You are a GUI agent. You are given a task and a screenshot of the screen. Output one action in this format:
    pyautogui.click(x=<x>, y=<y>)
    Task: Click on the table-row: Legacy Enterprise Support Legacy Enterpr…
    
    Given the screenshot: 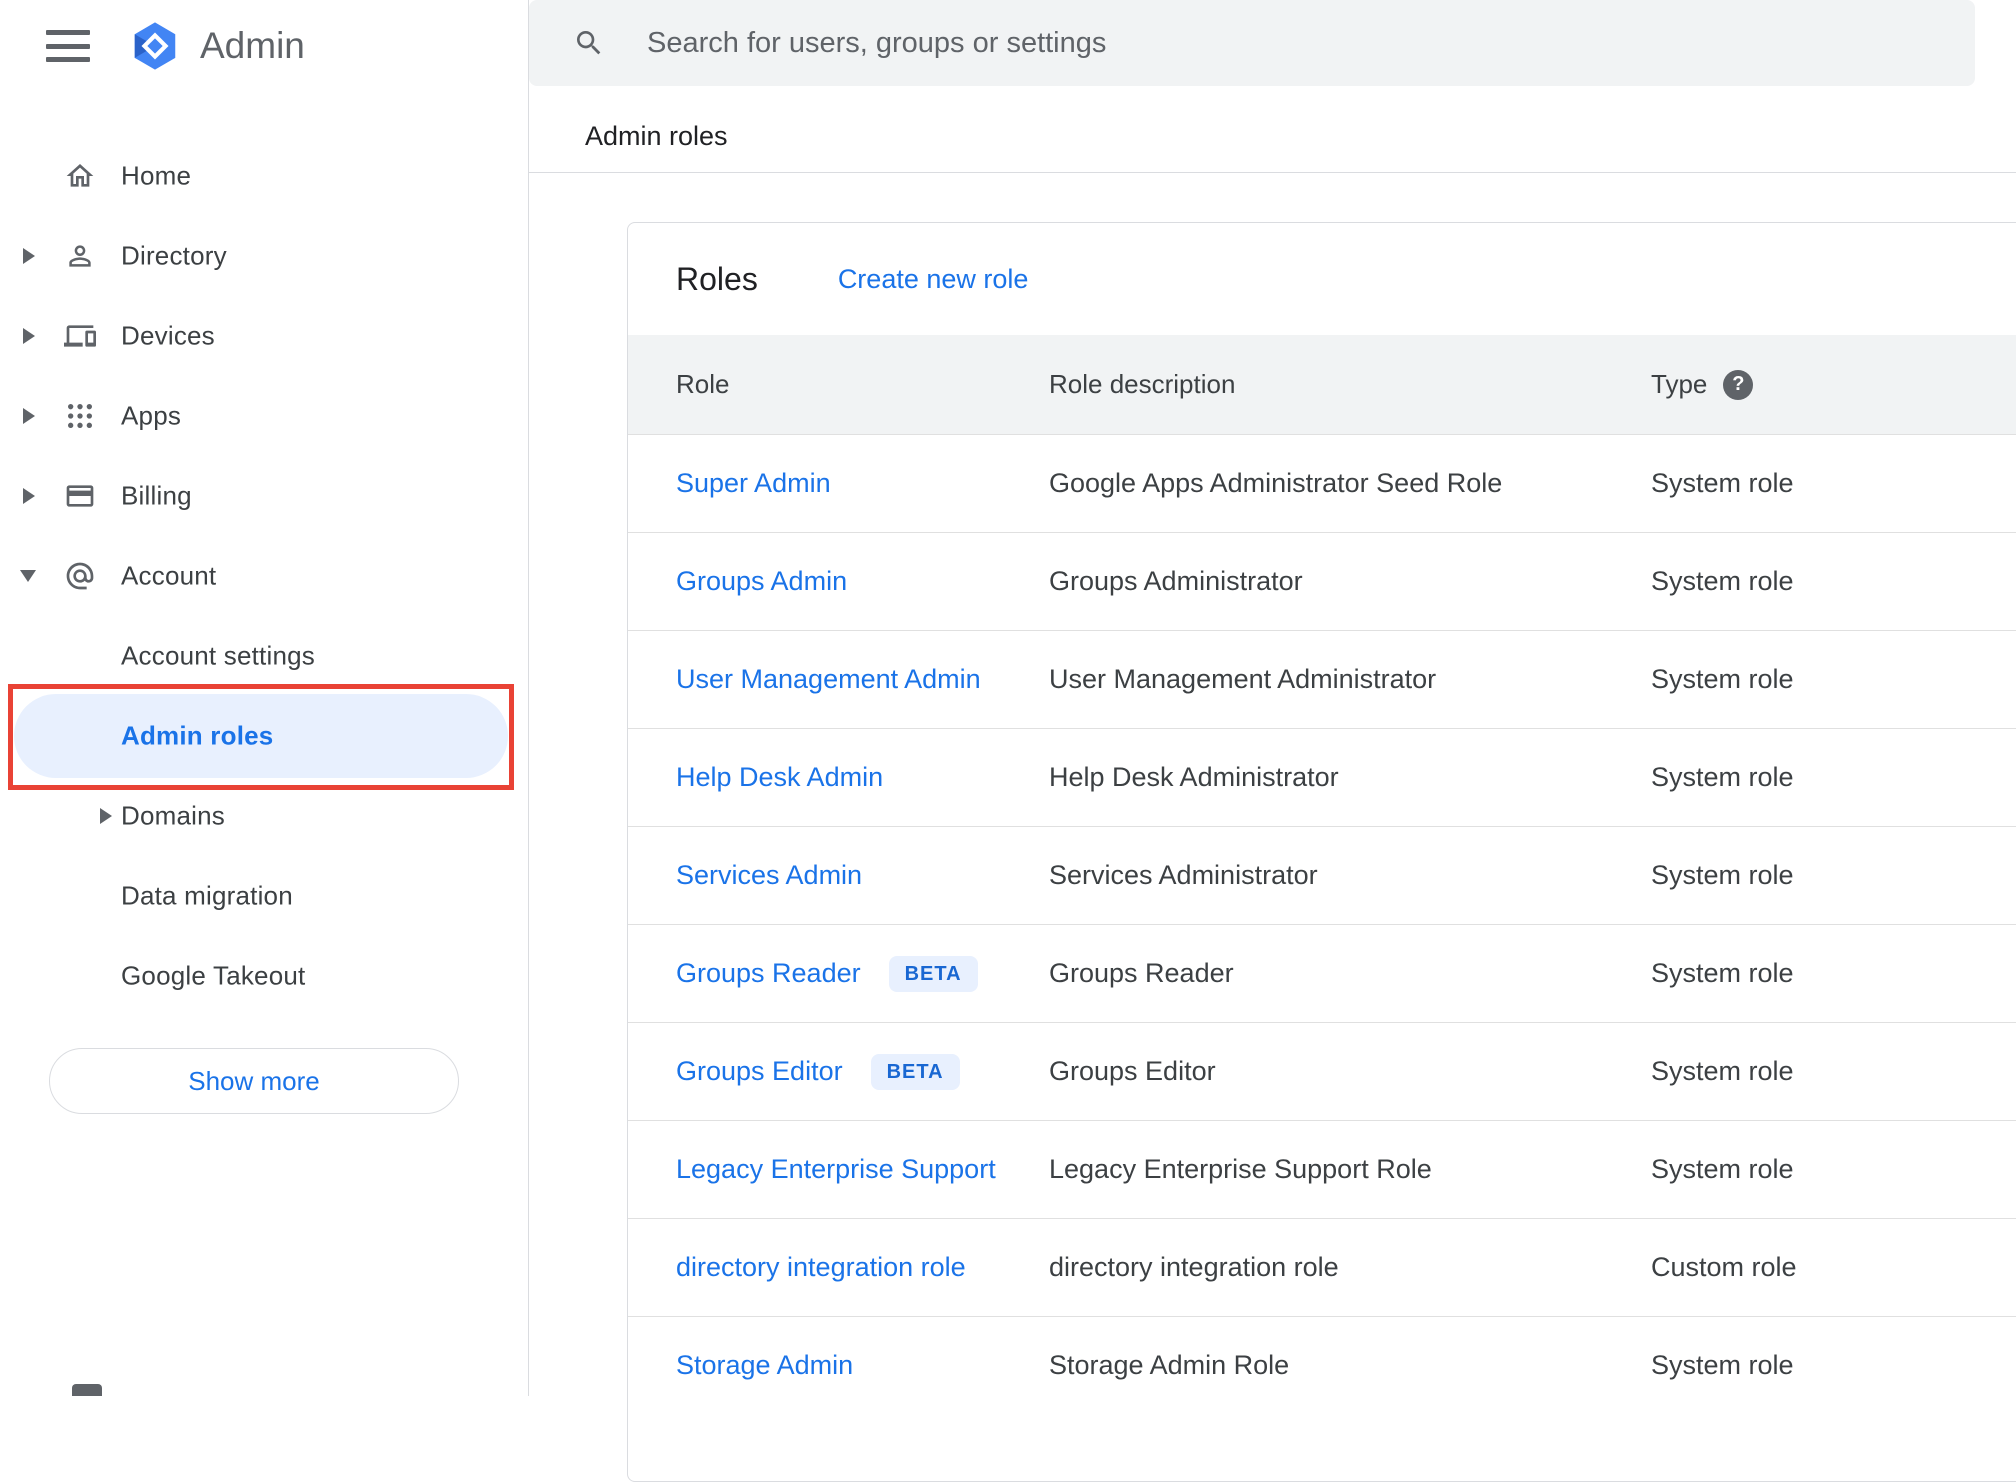 What is the action you would take?
    pyautogui.click(x=1322, y=1169)
    